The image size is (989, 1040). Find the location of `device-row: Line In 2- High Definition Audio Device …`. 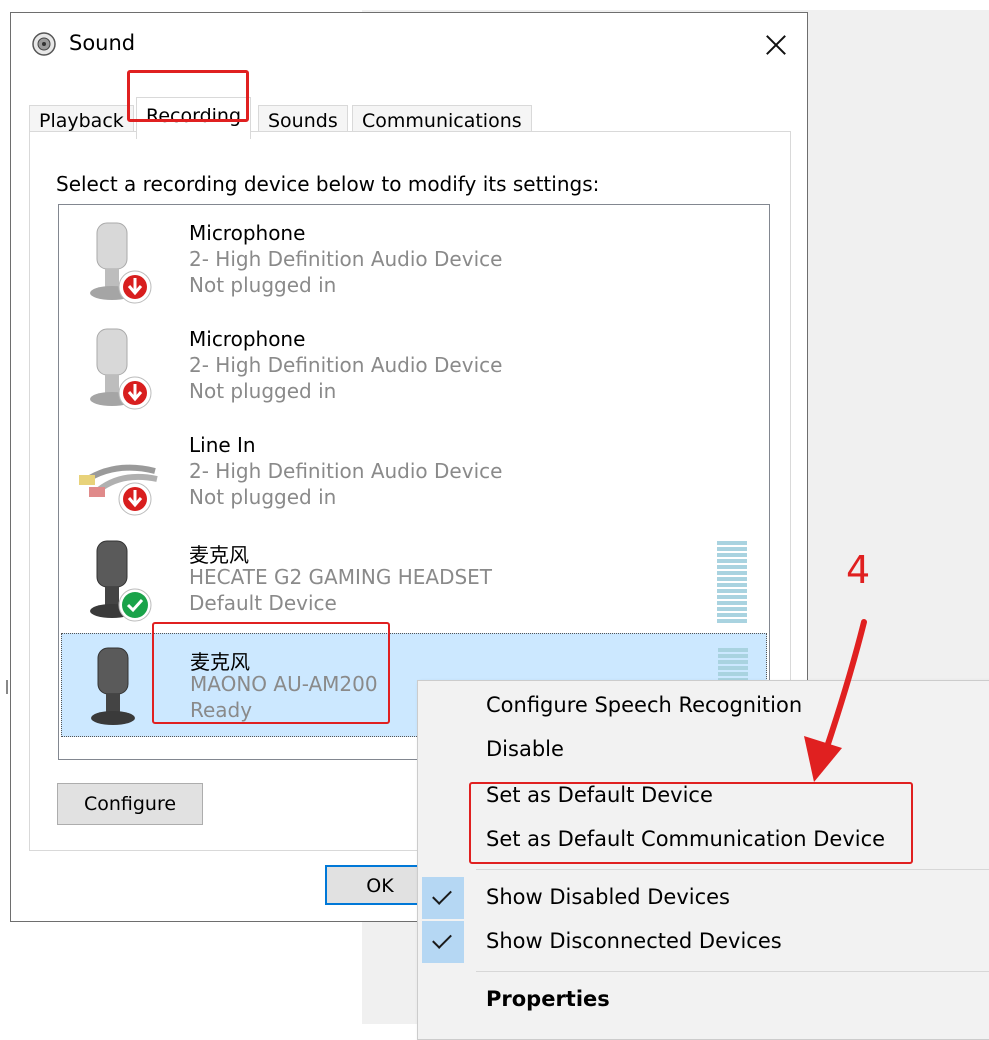

device-row: Line In 2- High Definition Audio Device … is located at coordinates (414, 473).